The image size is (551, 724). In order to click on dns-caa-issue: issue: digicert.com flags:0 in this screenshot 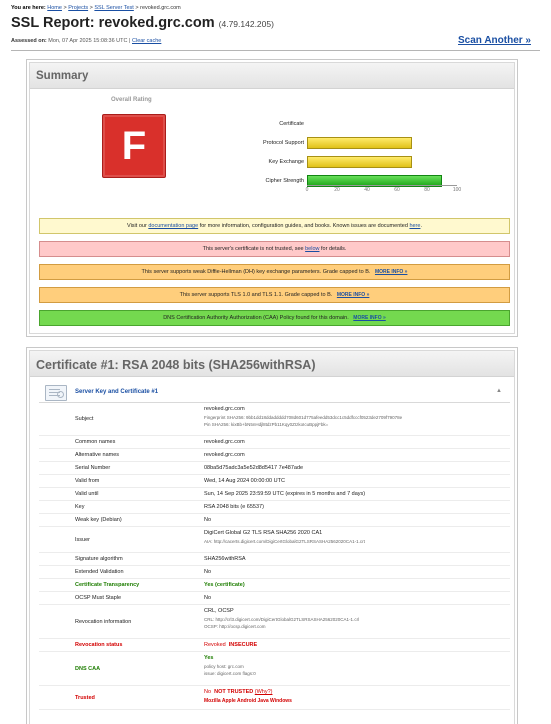, I will do `click(230, 673)`.